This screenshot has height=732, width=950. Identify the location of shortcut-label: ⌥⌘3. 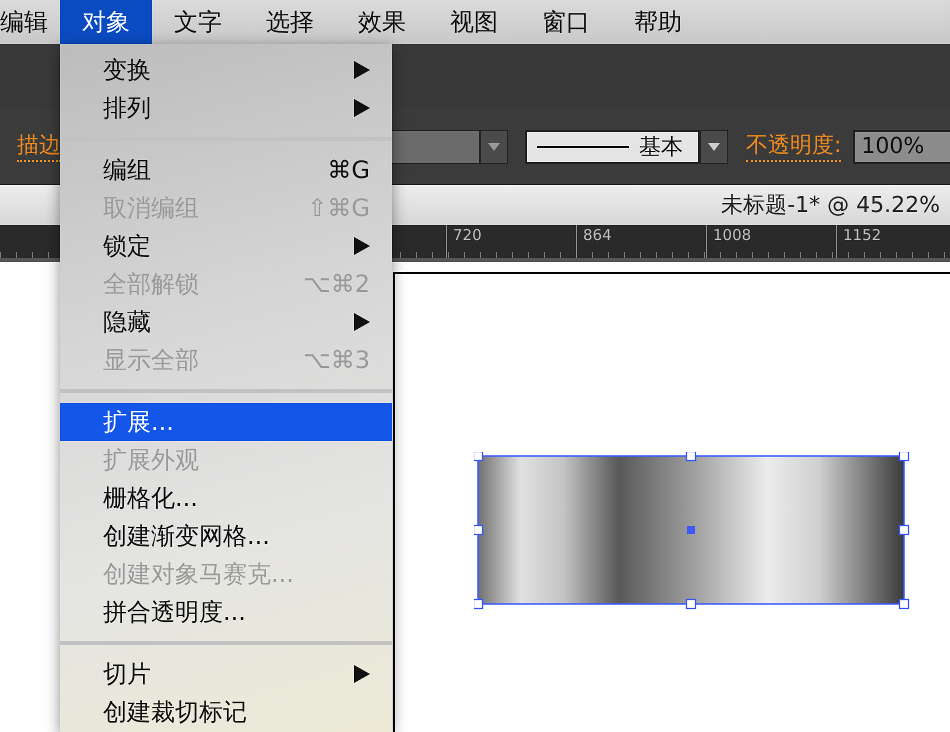
(336, 360).